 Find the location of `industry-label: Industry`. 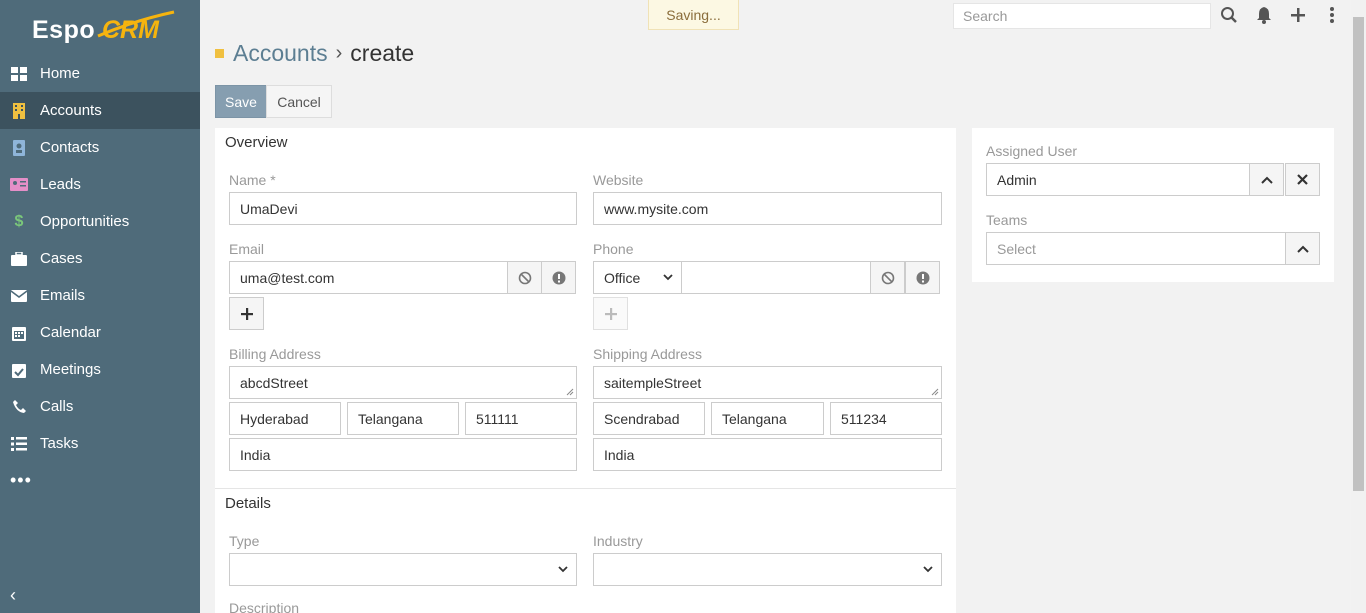

industry-label: Industry is located at coordinates (618, 541).